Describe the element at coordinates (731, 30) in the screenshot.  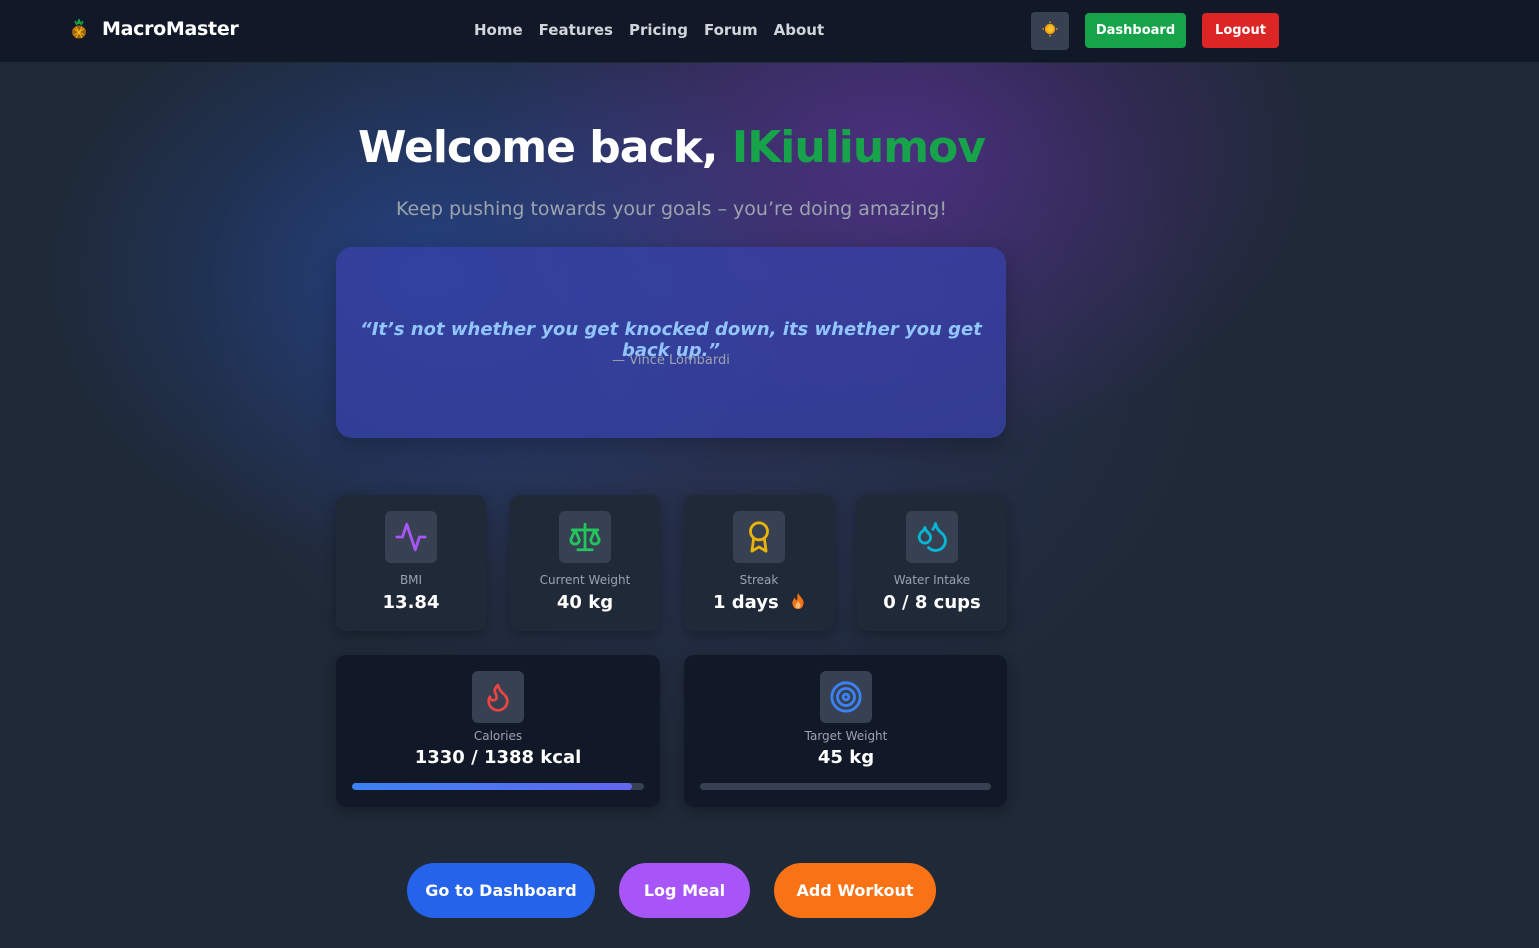
I see `nav-forum: Forum` at that location.